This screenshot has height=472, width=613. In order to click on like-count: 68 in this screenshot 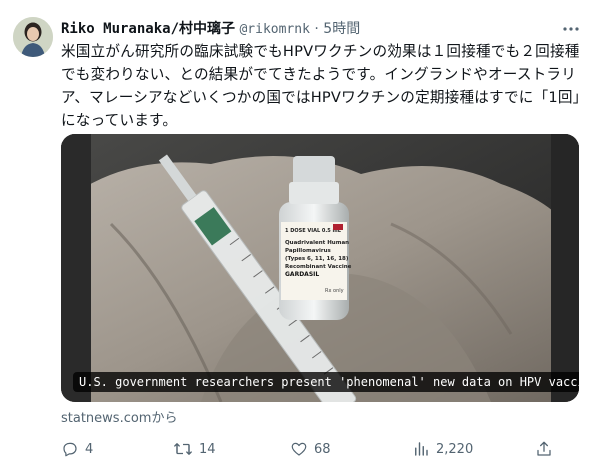, I will do `click(322, 449)`.